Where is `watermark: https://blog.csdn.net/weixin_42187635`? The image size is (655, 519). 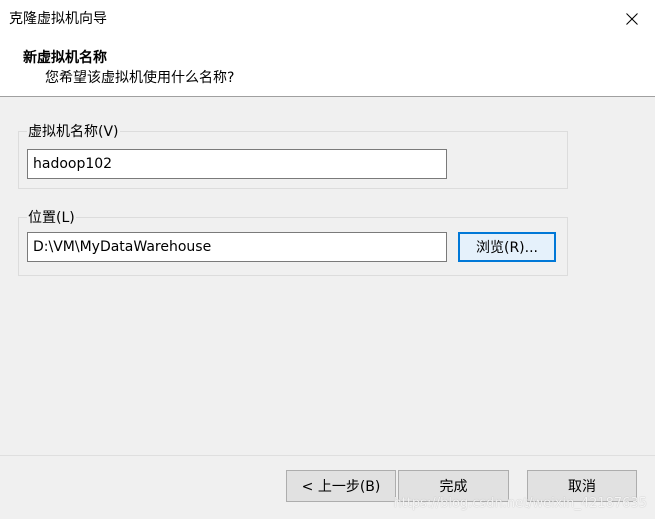
watermark: https://blog.csdn.net/weixin_42187635 is located at coordinates (520, 503).